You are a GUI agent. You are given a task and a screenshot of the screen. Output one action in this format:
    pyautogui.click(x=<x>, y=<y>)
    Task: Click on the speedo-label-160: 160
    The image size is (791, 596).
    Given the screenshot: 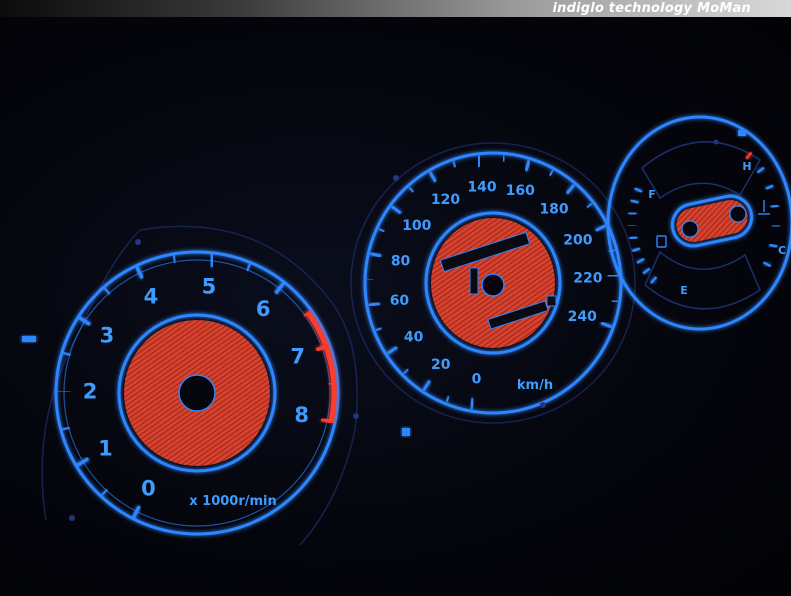 What is the action you would take?
    pyautogui.click(x=520, y=191)
    